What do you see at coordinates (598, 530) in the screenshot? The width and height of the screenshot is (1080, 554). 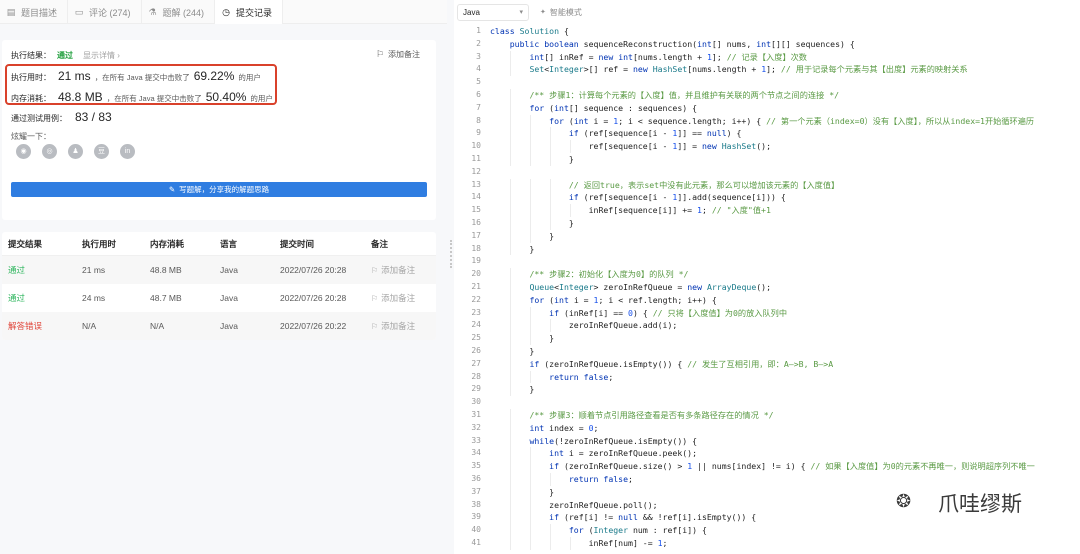 I see `code-line: for (Integer num : ref[i]) {` at bounding box center [598, 530].